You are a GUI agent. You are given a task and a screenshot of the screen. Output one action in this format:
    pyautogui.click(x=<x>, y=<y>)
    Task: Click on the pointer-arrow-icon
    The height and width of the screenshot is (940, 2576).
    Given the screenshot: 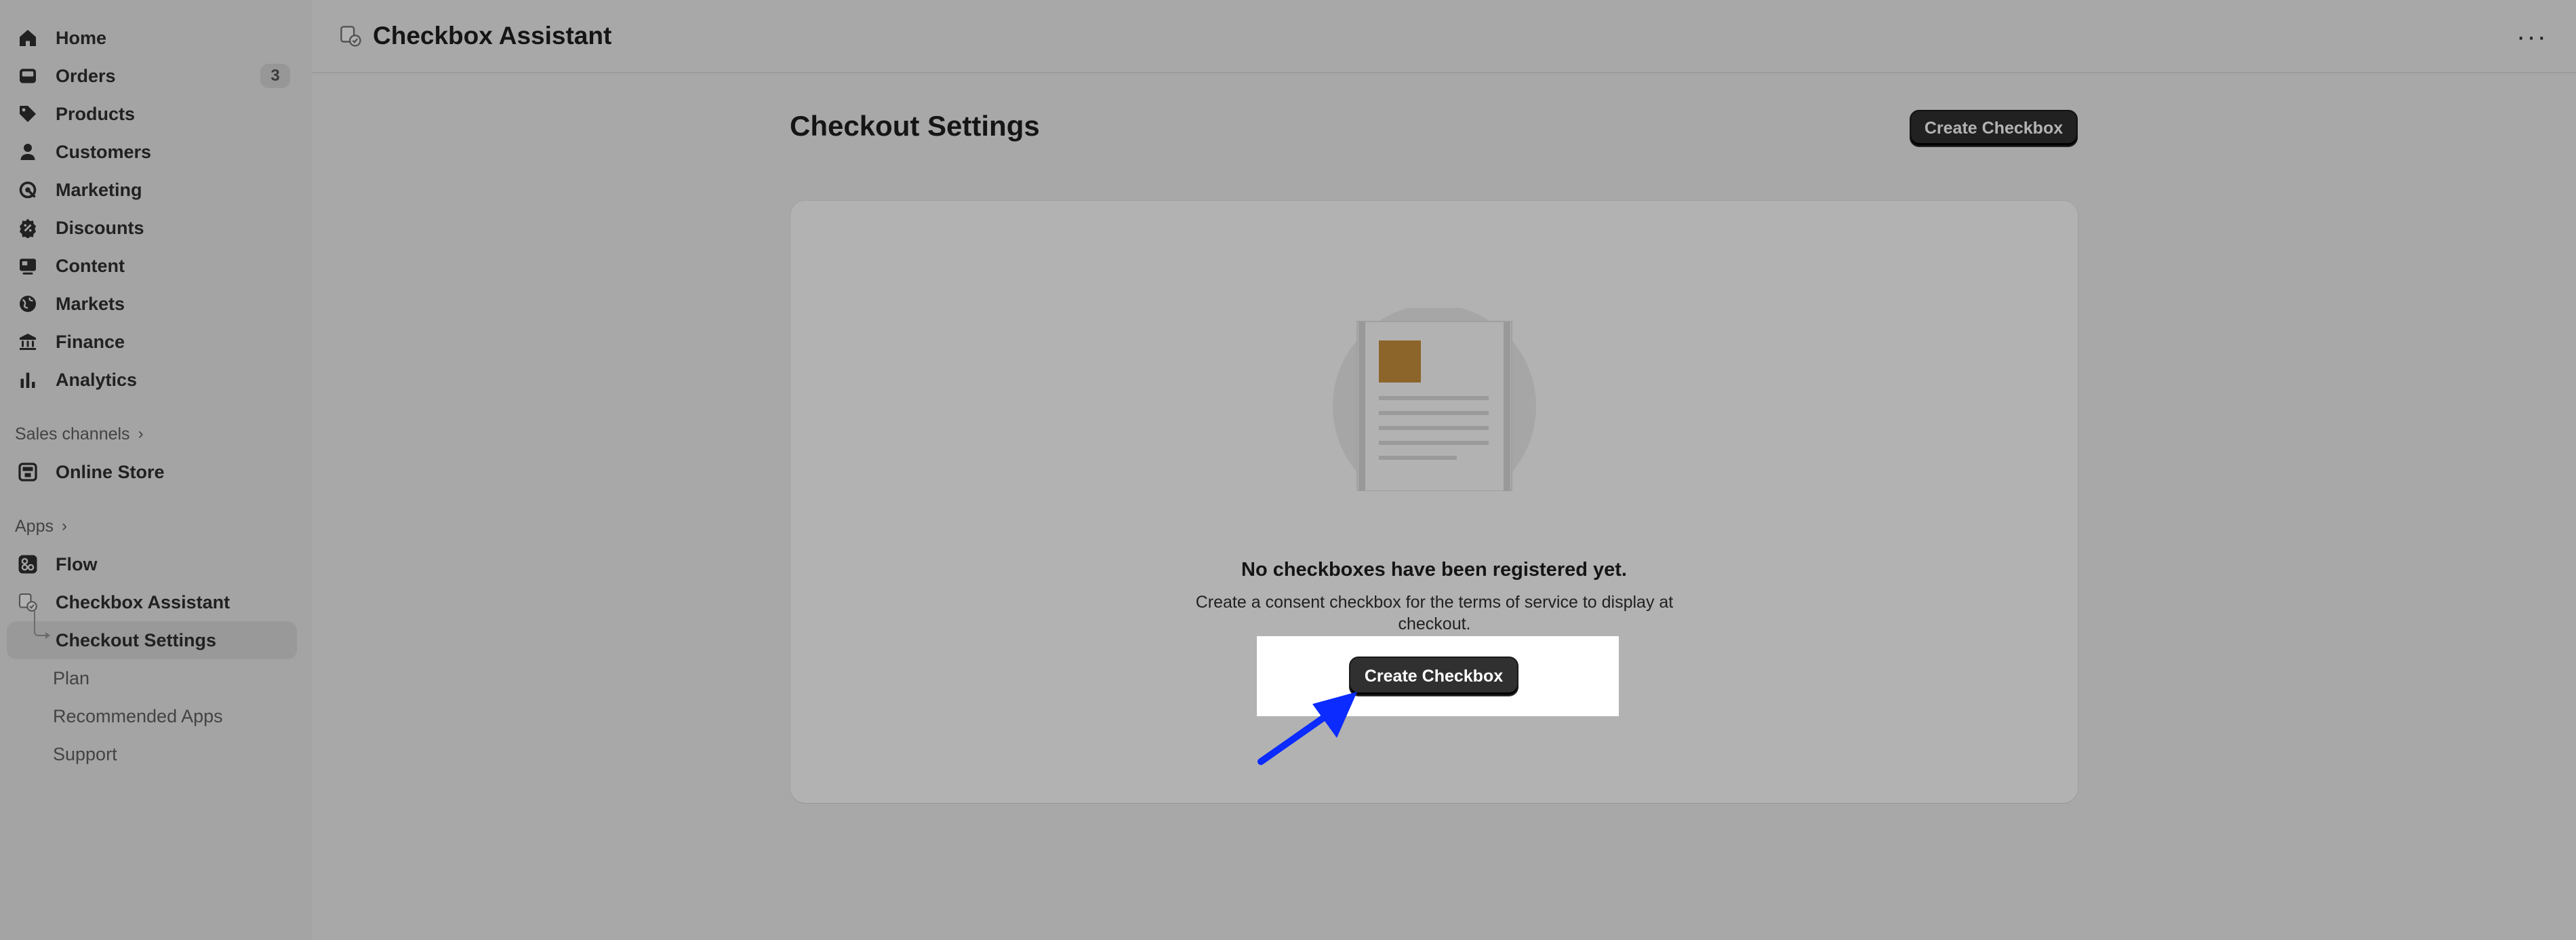 What is the action you would take?
    pyautogui.click(x=1307, y=728)
    